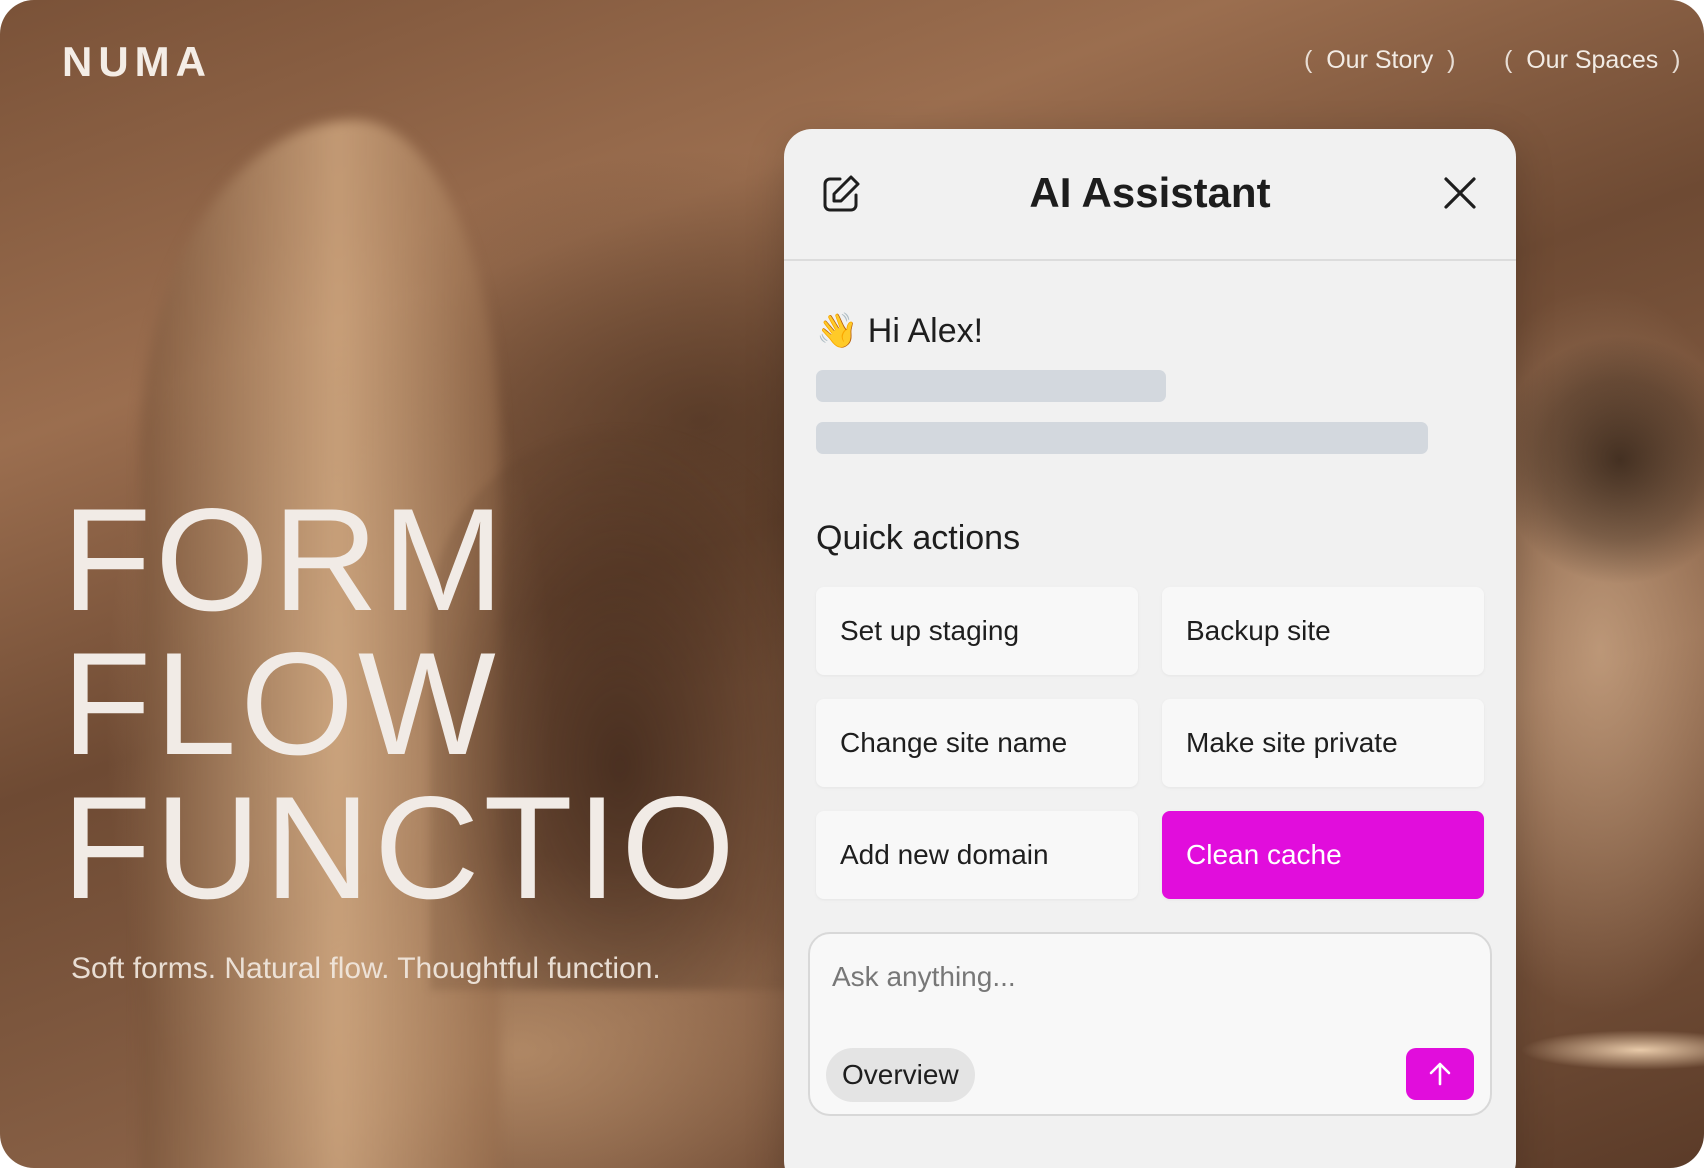  I want to click on hero-line: FUNCTIO, so click(400, 847).